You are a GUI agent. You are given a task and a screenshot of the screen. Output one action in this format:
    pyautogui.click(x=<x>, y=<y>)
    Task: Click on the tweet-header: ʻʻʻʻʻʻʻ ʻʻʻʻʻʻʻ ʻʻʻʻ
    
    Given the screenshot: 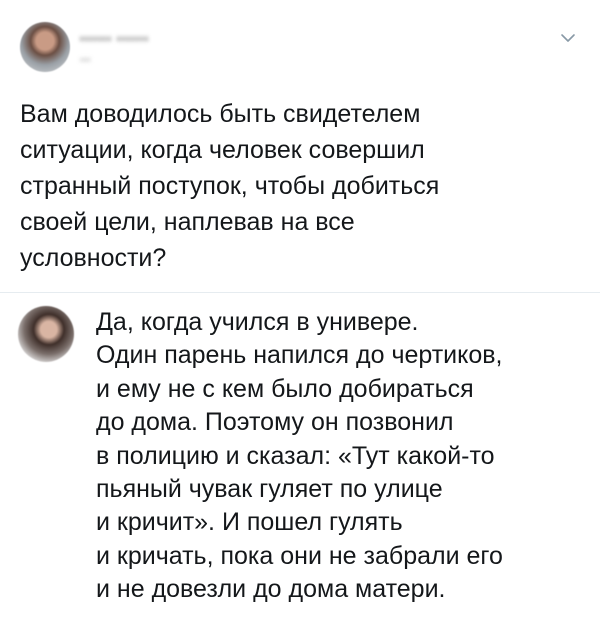 What is the action you would take?
    pyautogui.click(x=300, y=46)
    